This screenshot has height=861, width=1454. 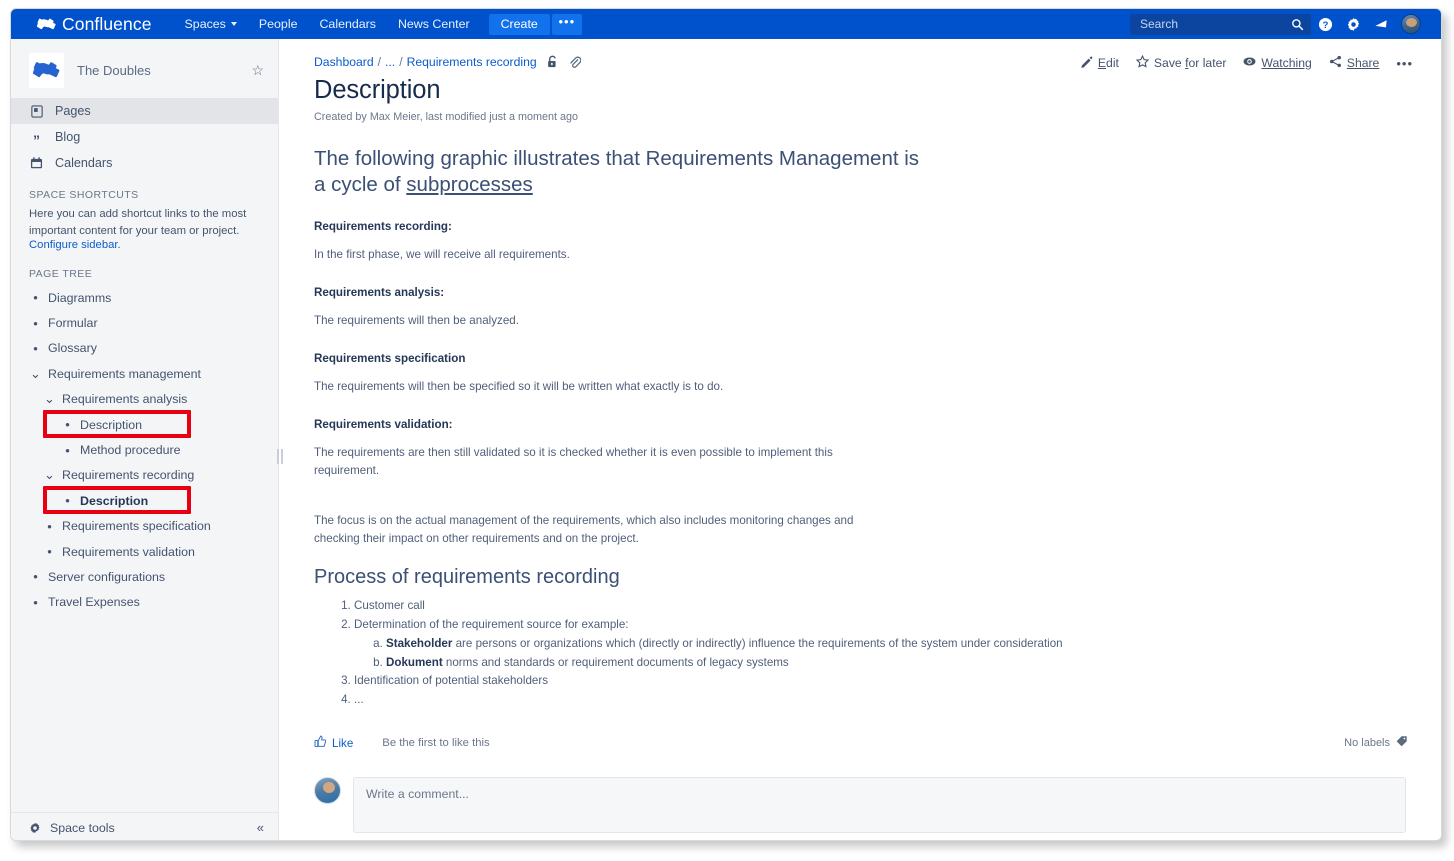 What do you see at coordinates (144, 163) in the screenshot?
I see `sidebar-item-calendars: Calendars` at bounding box center [144, 163].